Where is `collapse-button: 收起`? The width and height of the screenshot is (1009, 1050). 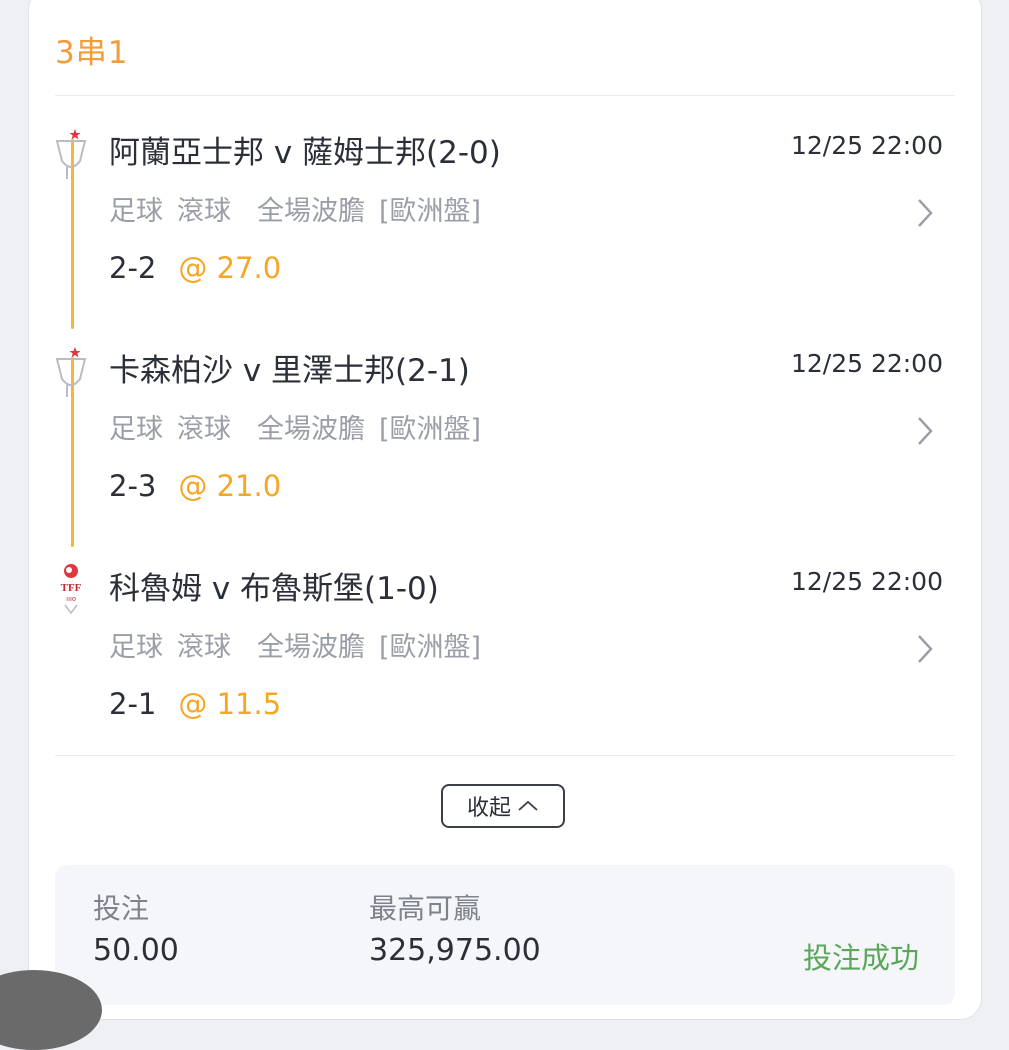
collapse-button: 收起 is located at coordinates (503, 806).